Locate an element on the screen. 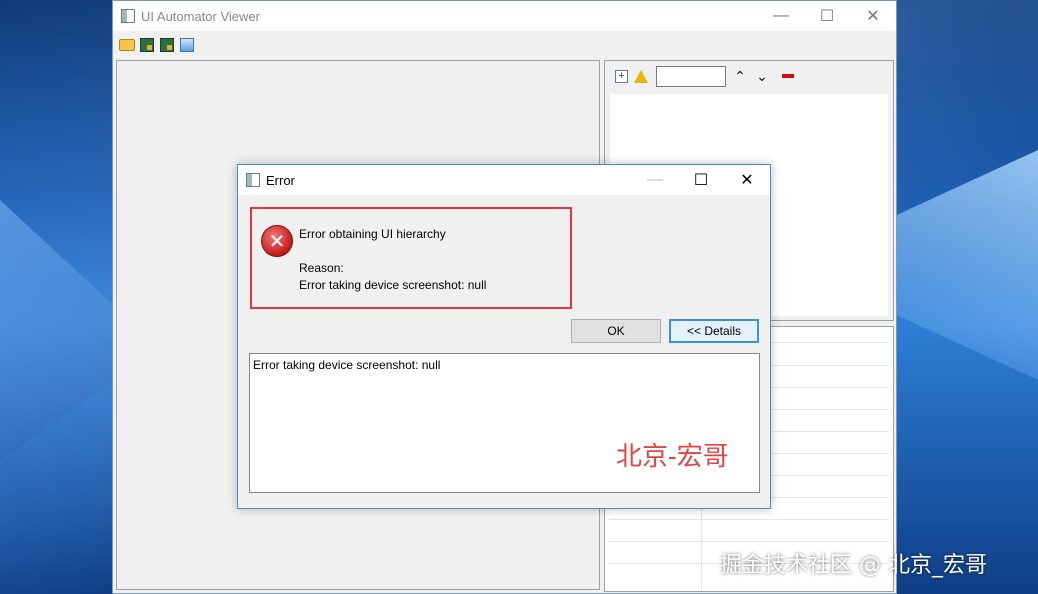 Image resolution: width=1038 pixels, height=594 pixels. next-match-button: ⌄ is located at coordinates (762, 76).